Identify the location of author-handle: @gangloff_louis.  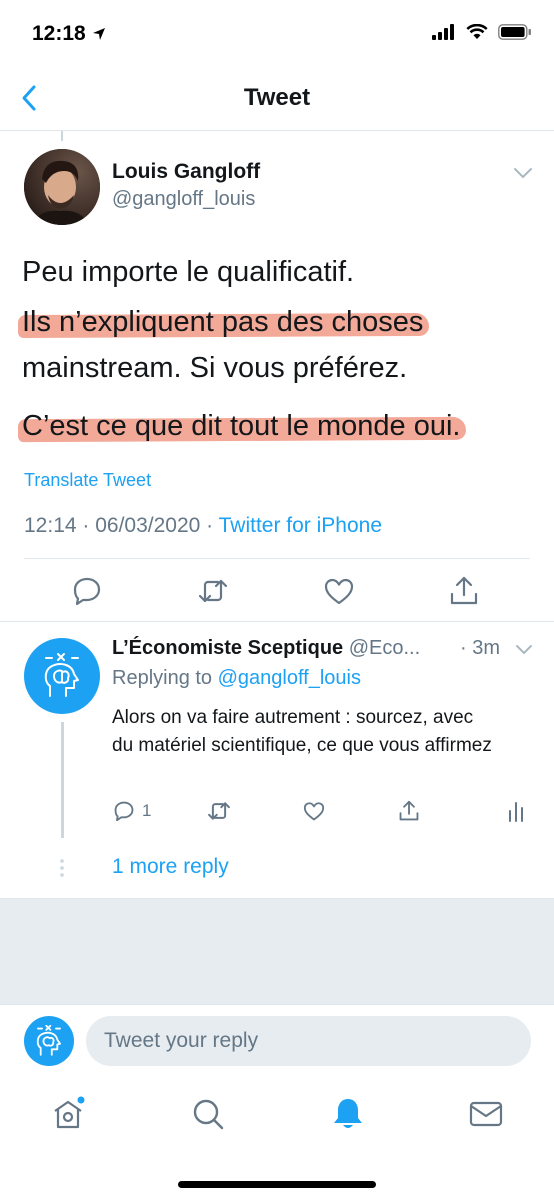
(183, 199).